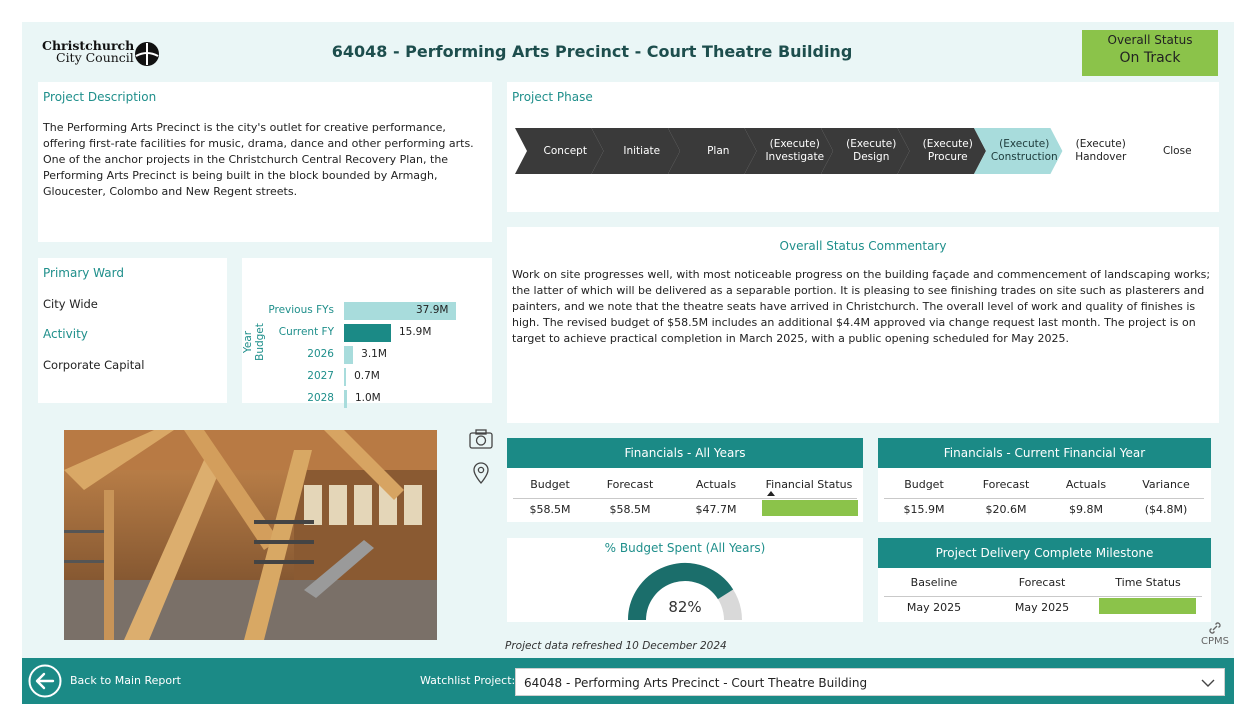 The width and height of the screenshot is (1255, 726). I want to click on activity-label: Activity, so click(65, 334).